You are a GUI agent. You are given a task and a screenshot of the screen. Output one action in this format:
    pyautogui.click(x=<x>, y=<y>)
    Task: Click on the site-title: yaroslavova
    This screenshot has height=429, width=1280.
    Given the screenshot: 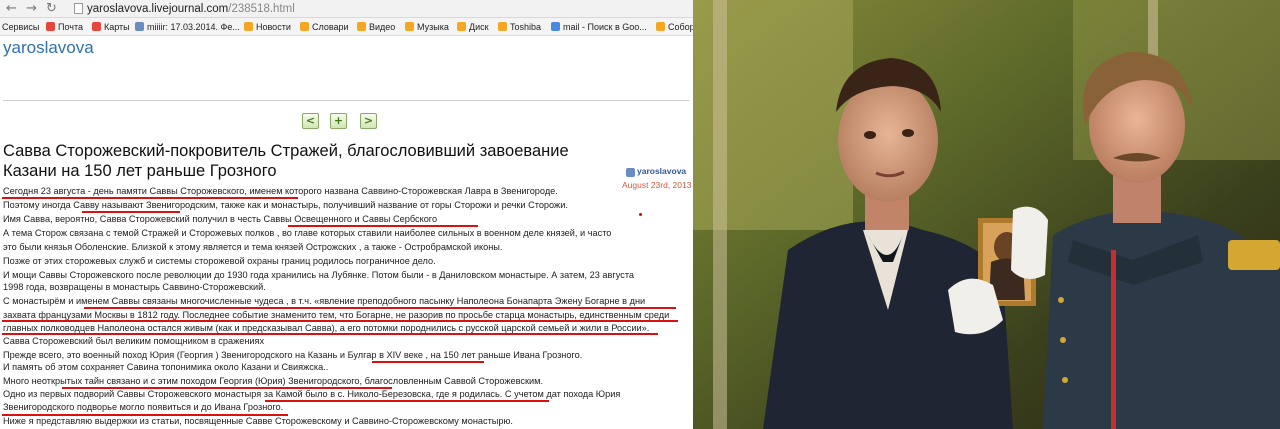 What is the action you would take?
    pyautogui.click(x=48, y=48)
    